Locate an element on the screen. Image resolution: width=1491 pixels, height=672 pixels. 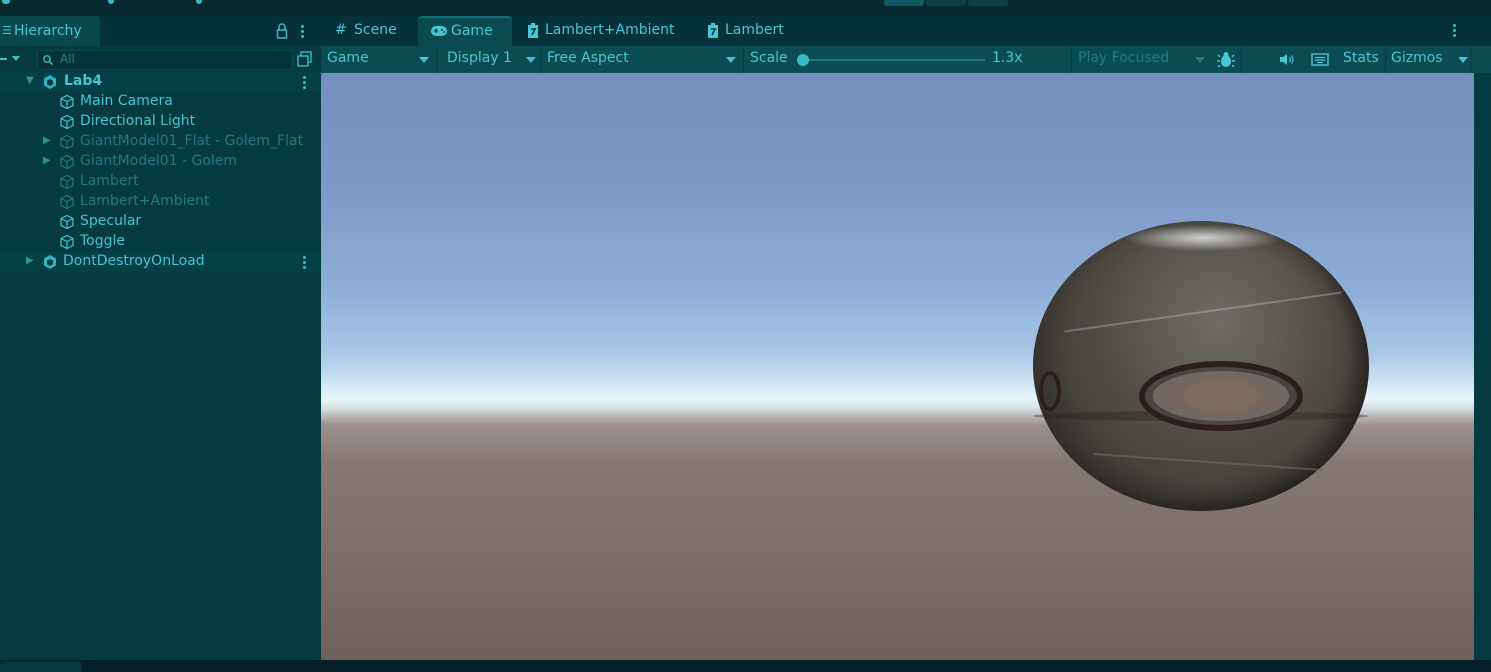
tab-label: Lambert+Ambient is located at coordinates (610, 30).